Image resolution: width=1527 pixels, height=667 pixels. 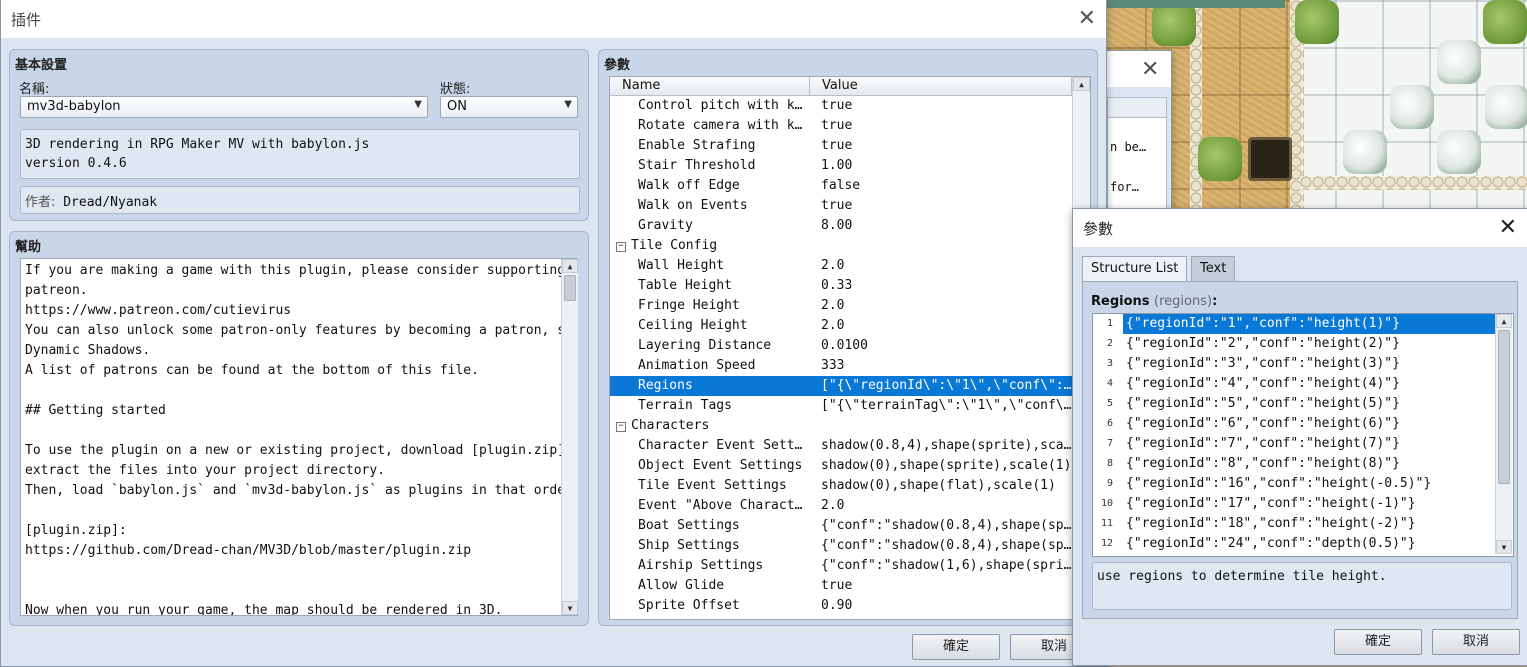 What do you see at coordinates (837, 605) in the screenshot?
I see `param-value: 0.90` at bounding box center [837, 605].